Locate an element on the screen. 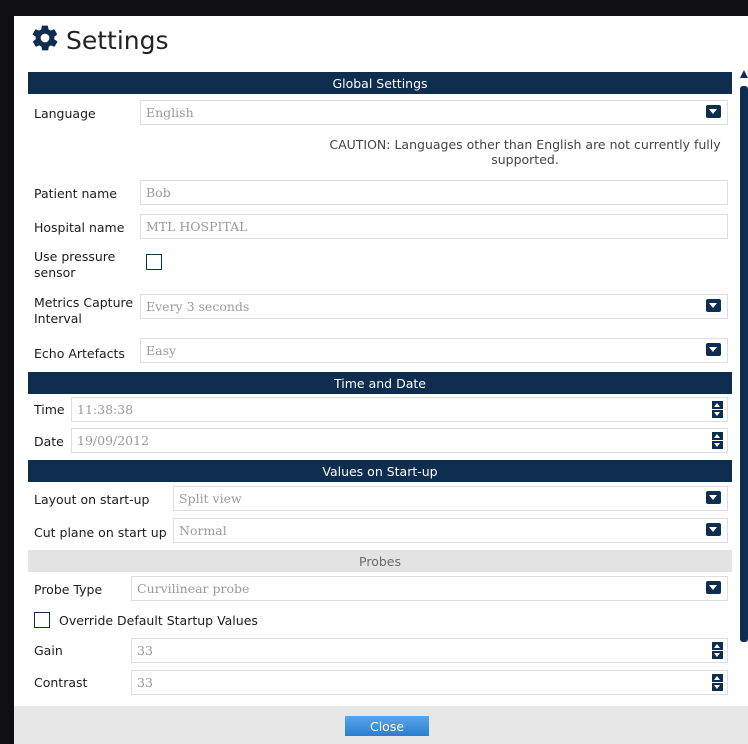 Image resolution: width=748 pixels, height=744 pixels. close-button: Close is located at coordinates (387, 726).